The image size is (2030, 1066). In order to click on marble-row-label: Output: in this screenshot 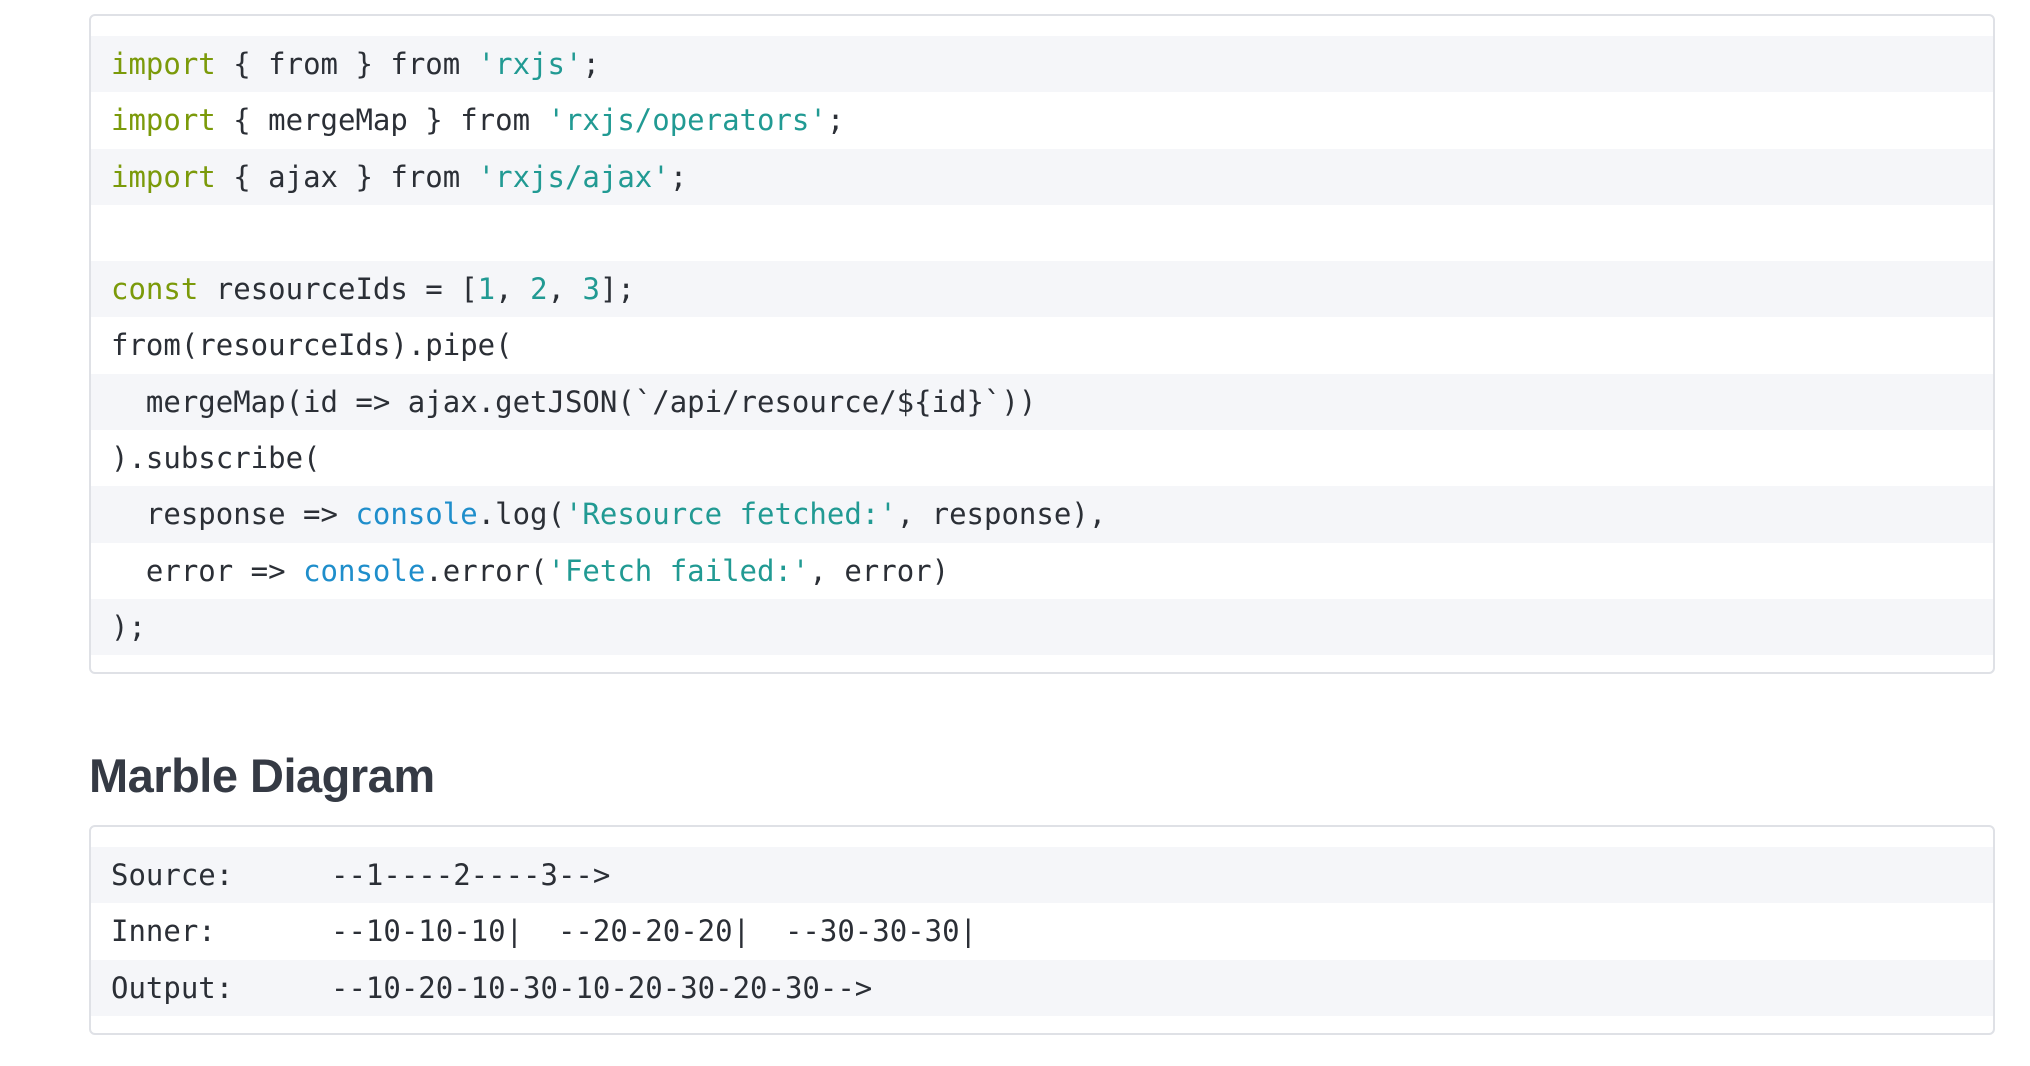, I will do `click(172, 987)`.